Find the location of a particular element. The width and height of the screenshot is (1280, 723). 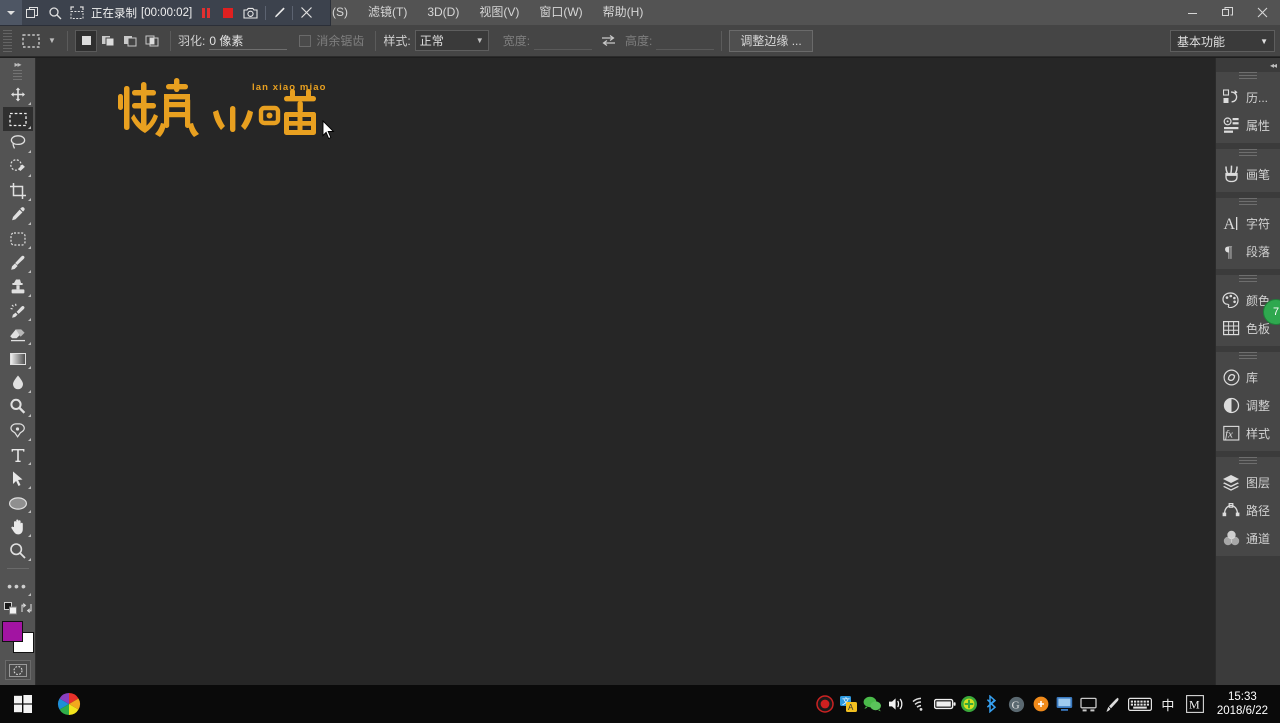

menu-item-help: 帮助(H) is located at coordinates (623, 12).